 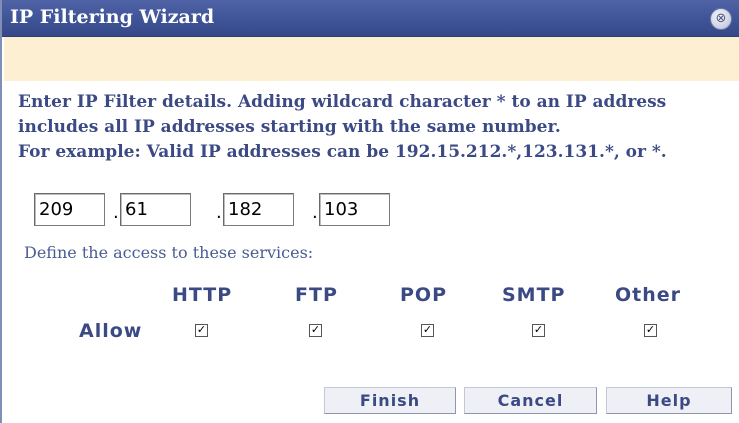 What do you see at coordinates (112, 17) in the screenshot?
I see `window-title: IP Filtering Wizard` at bounding box center [112, 17].